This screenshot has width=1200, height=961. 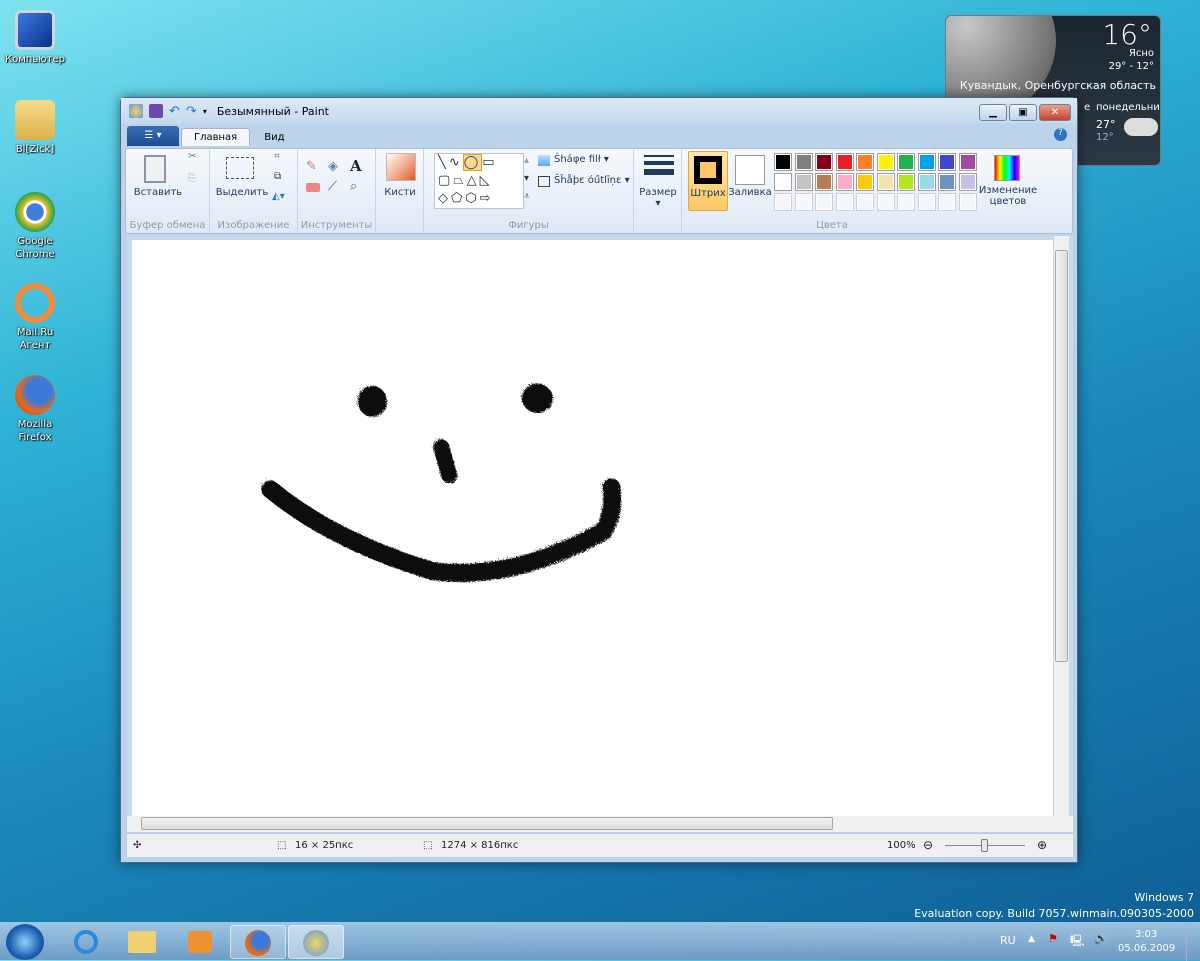 I want to click on desktop-icon-firefox: Mozilla Firefox, so click(x=35, y=409).